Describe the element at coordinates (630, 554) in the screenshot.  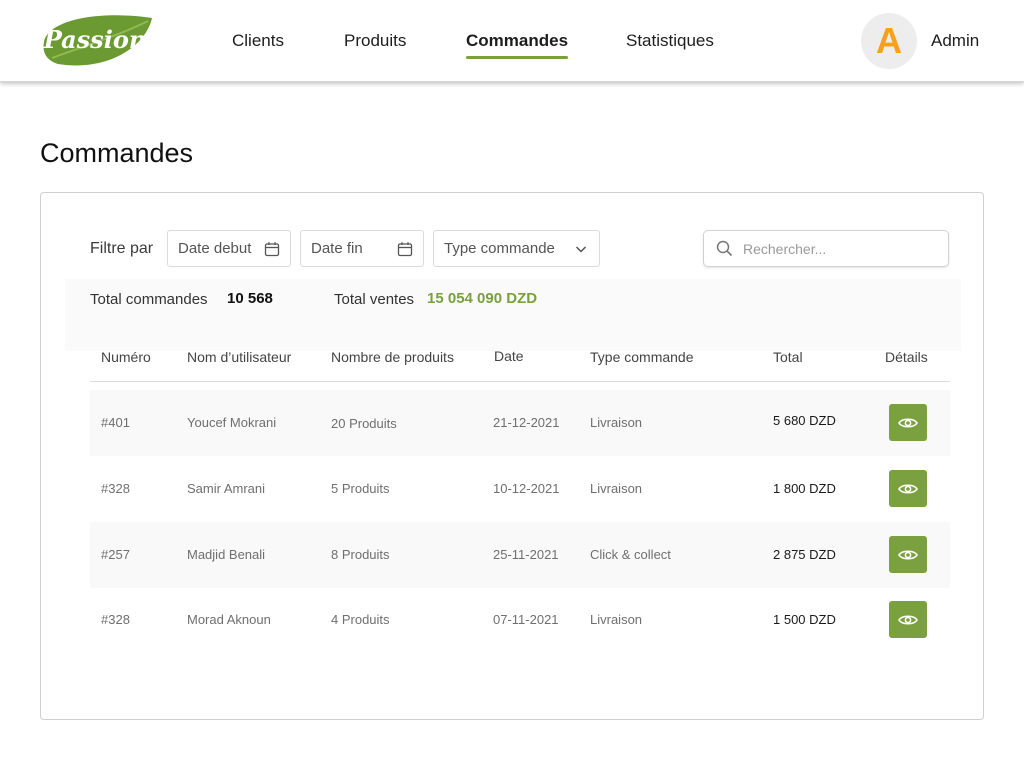
I see `order-type: Click & collect` at that location.